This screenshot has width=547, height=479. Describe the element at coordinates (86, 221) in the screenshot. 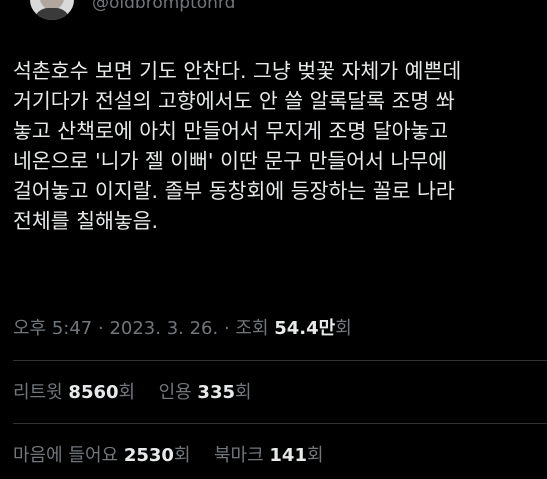

I see `tweet-text-line: 전체를 칠해놓음.` at that location.